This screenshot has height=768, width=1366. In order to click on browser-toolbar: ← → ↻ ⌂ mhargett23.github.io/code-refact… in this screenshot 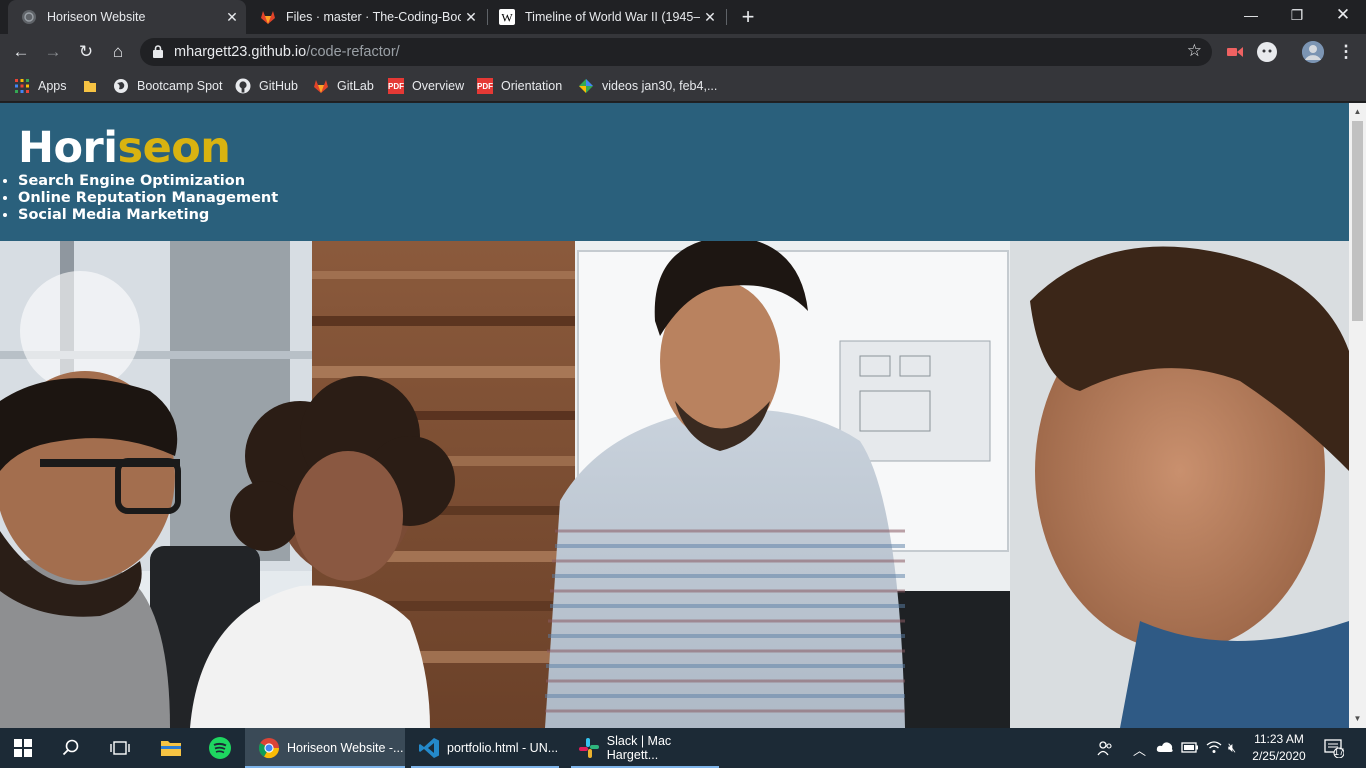, I will do `click(683, 52)`.